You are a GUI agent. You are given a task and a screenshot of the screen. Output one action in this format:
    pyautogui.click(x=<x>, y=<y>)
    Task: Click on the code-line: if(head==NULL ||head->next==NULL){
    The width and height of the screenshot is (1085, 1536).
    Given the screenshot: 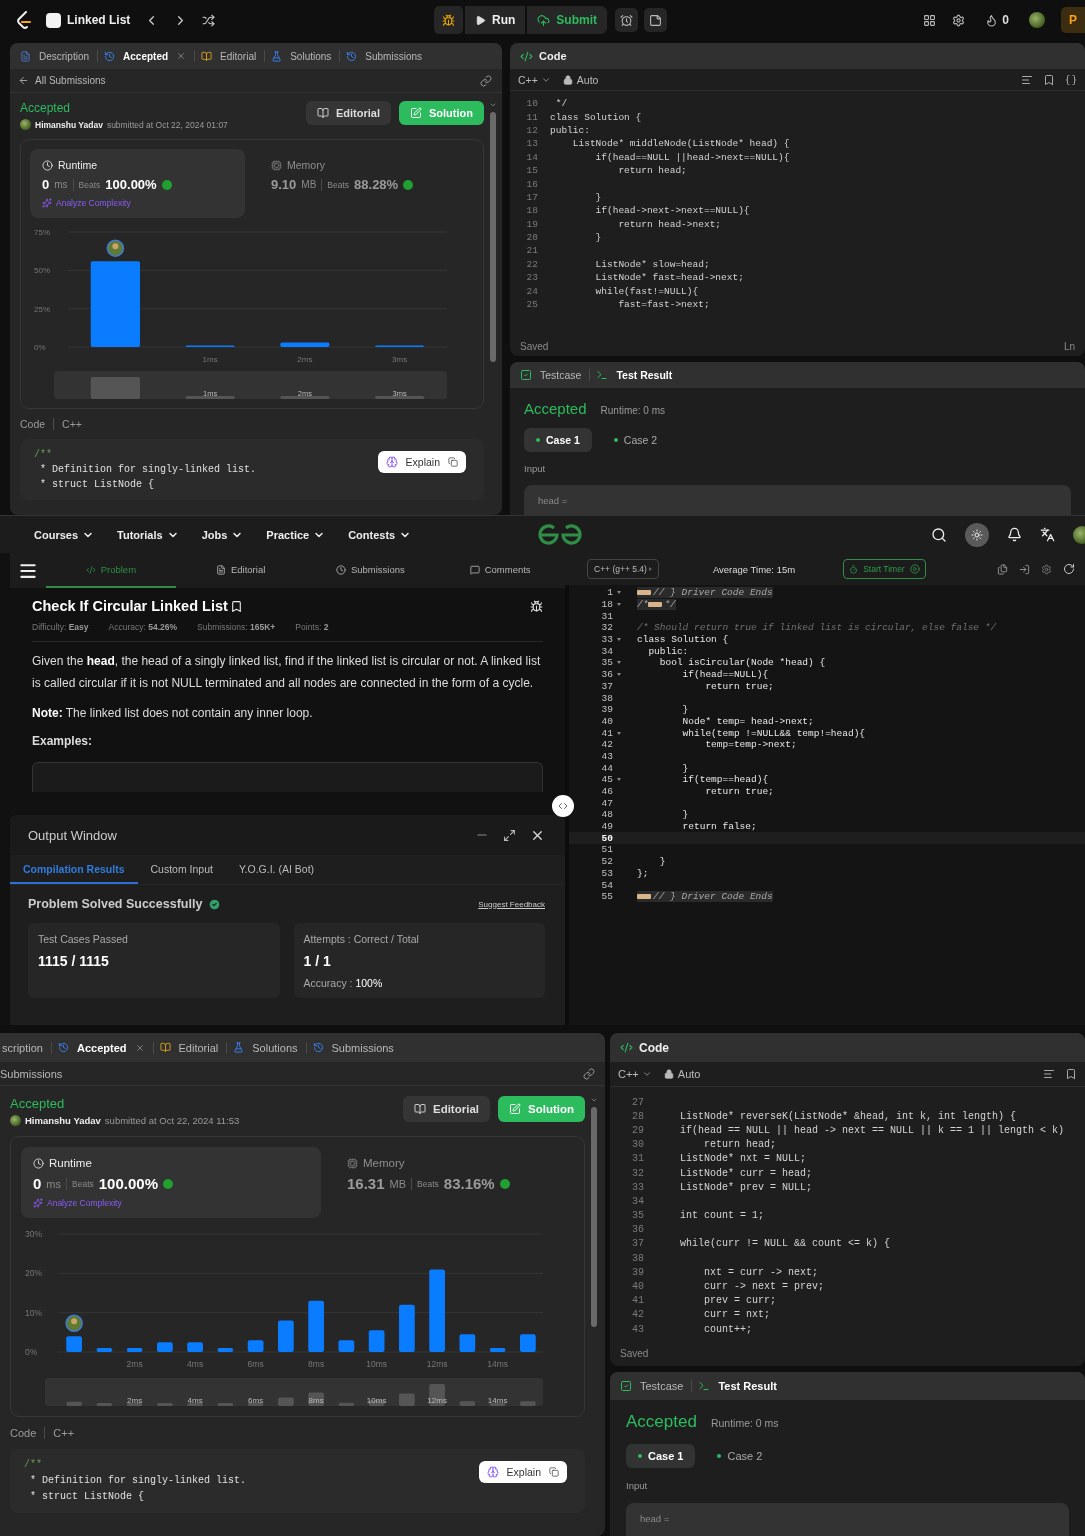 What is the action you would take?
    pyautogui.click(x=692, y=157)
    